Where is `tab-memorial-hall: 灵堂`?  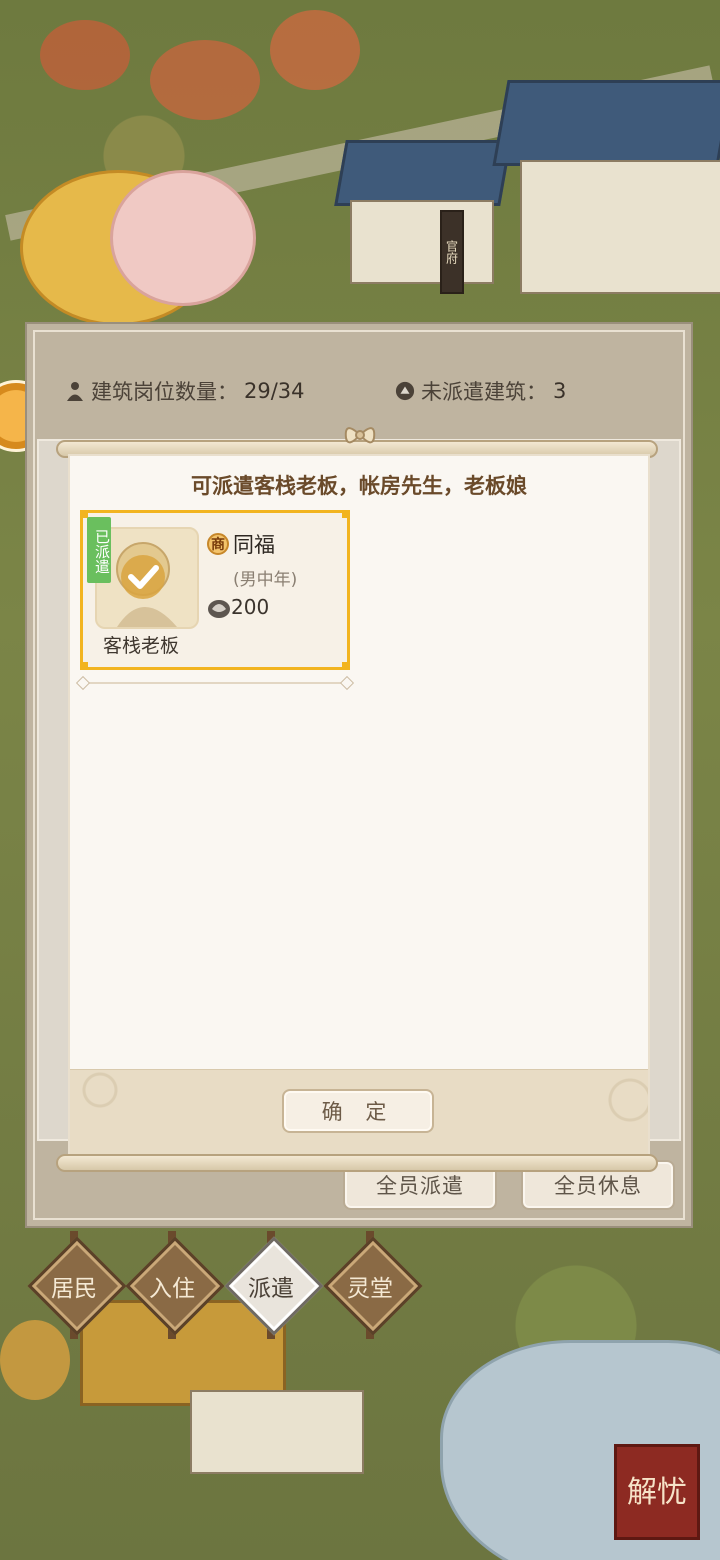 tab-memorial-hall: 灵堂 is located at coordinates (373, 1285).